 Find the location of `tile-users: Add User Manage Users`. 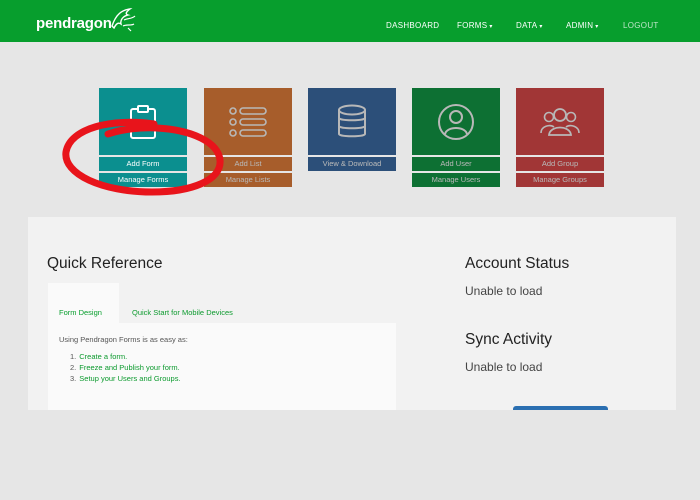

tile-users: Add User Manage Users is located at coordinates (456, 137).